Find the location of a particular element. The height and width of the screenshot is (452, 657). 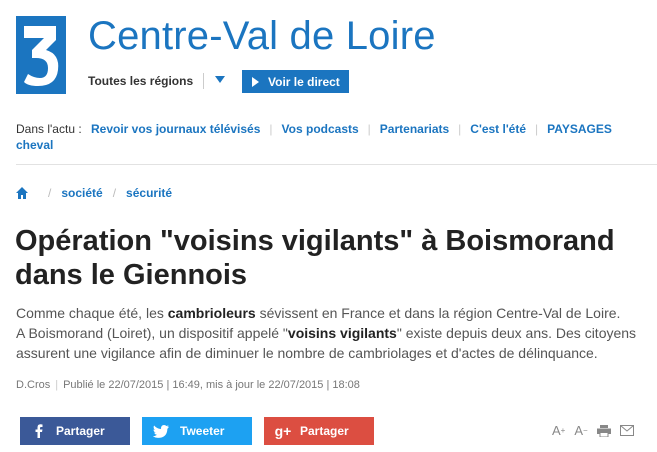

googleplus-icon: g+ is located at coordinates (283, 431).